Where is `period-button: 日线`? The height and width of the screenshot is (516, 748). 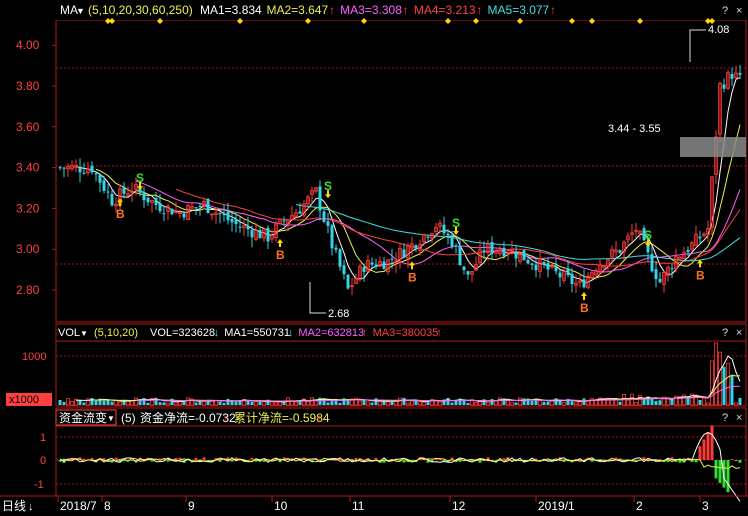 period-button: 日线 is located at coordinates (14, 506).